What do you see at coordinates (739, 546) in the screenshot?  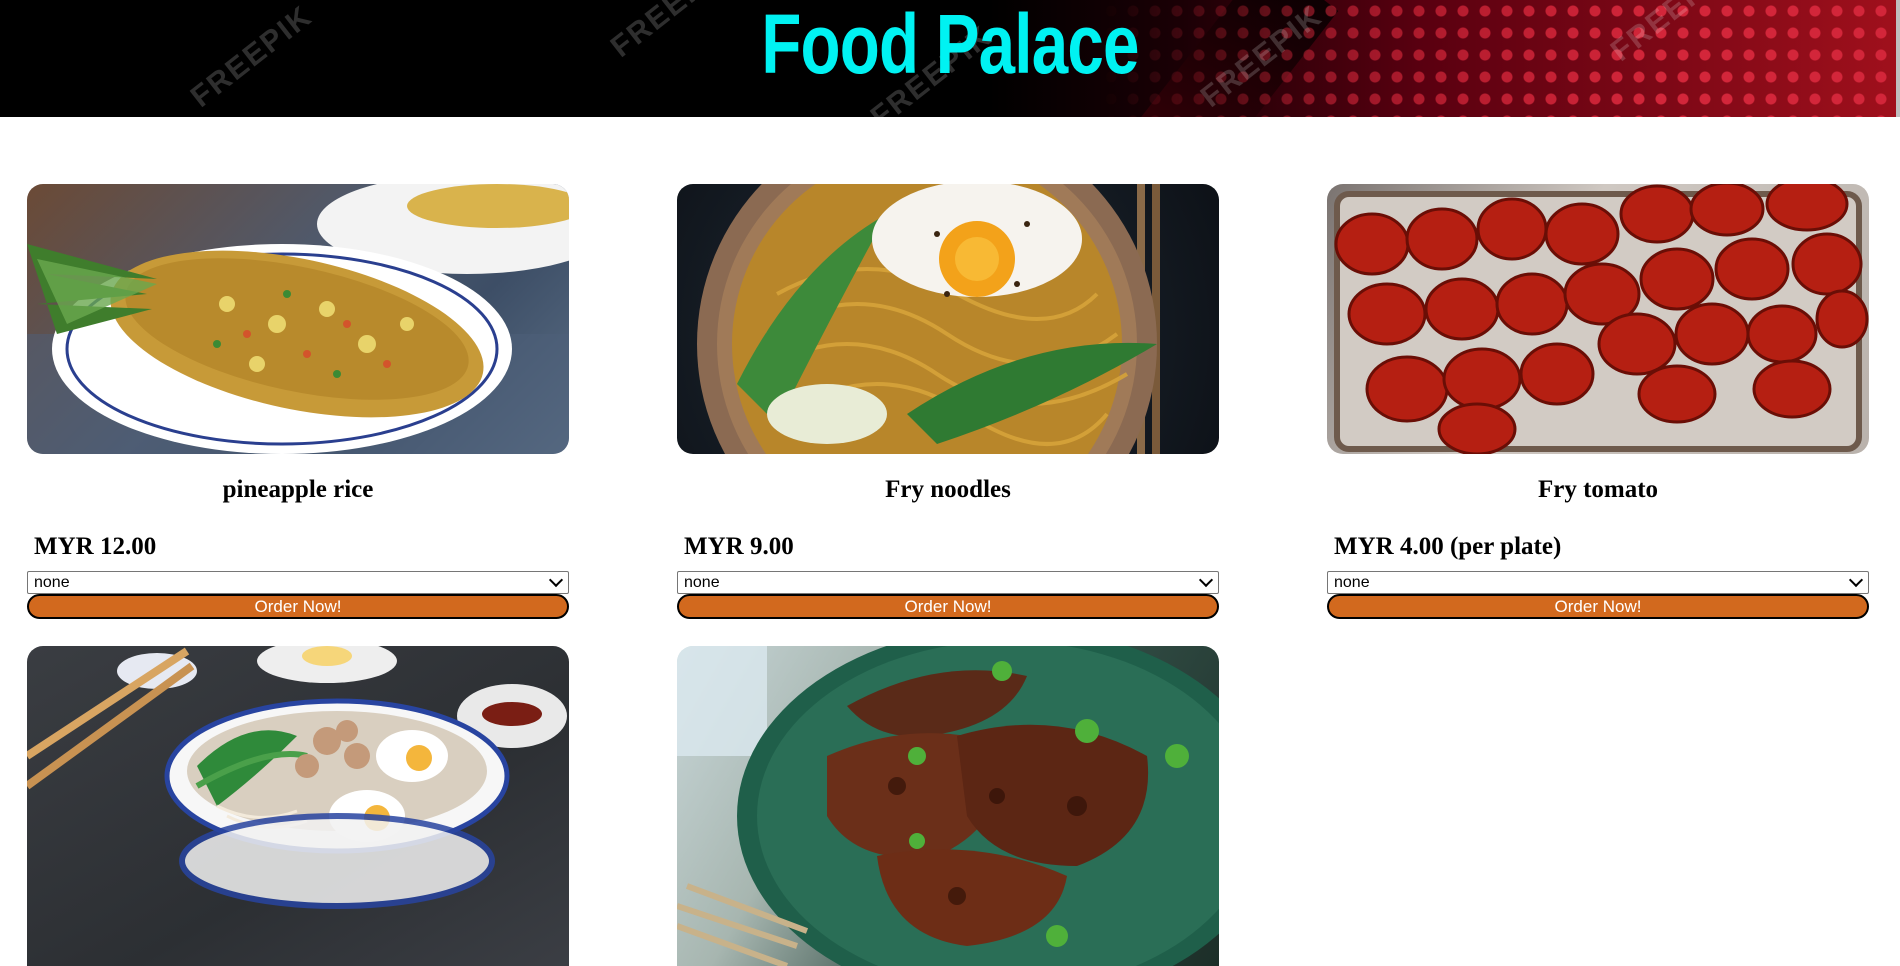 I see `dish-price: MYR 9.00` at bounding box center [739, 546].